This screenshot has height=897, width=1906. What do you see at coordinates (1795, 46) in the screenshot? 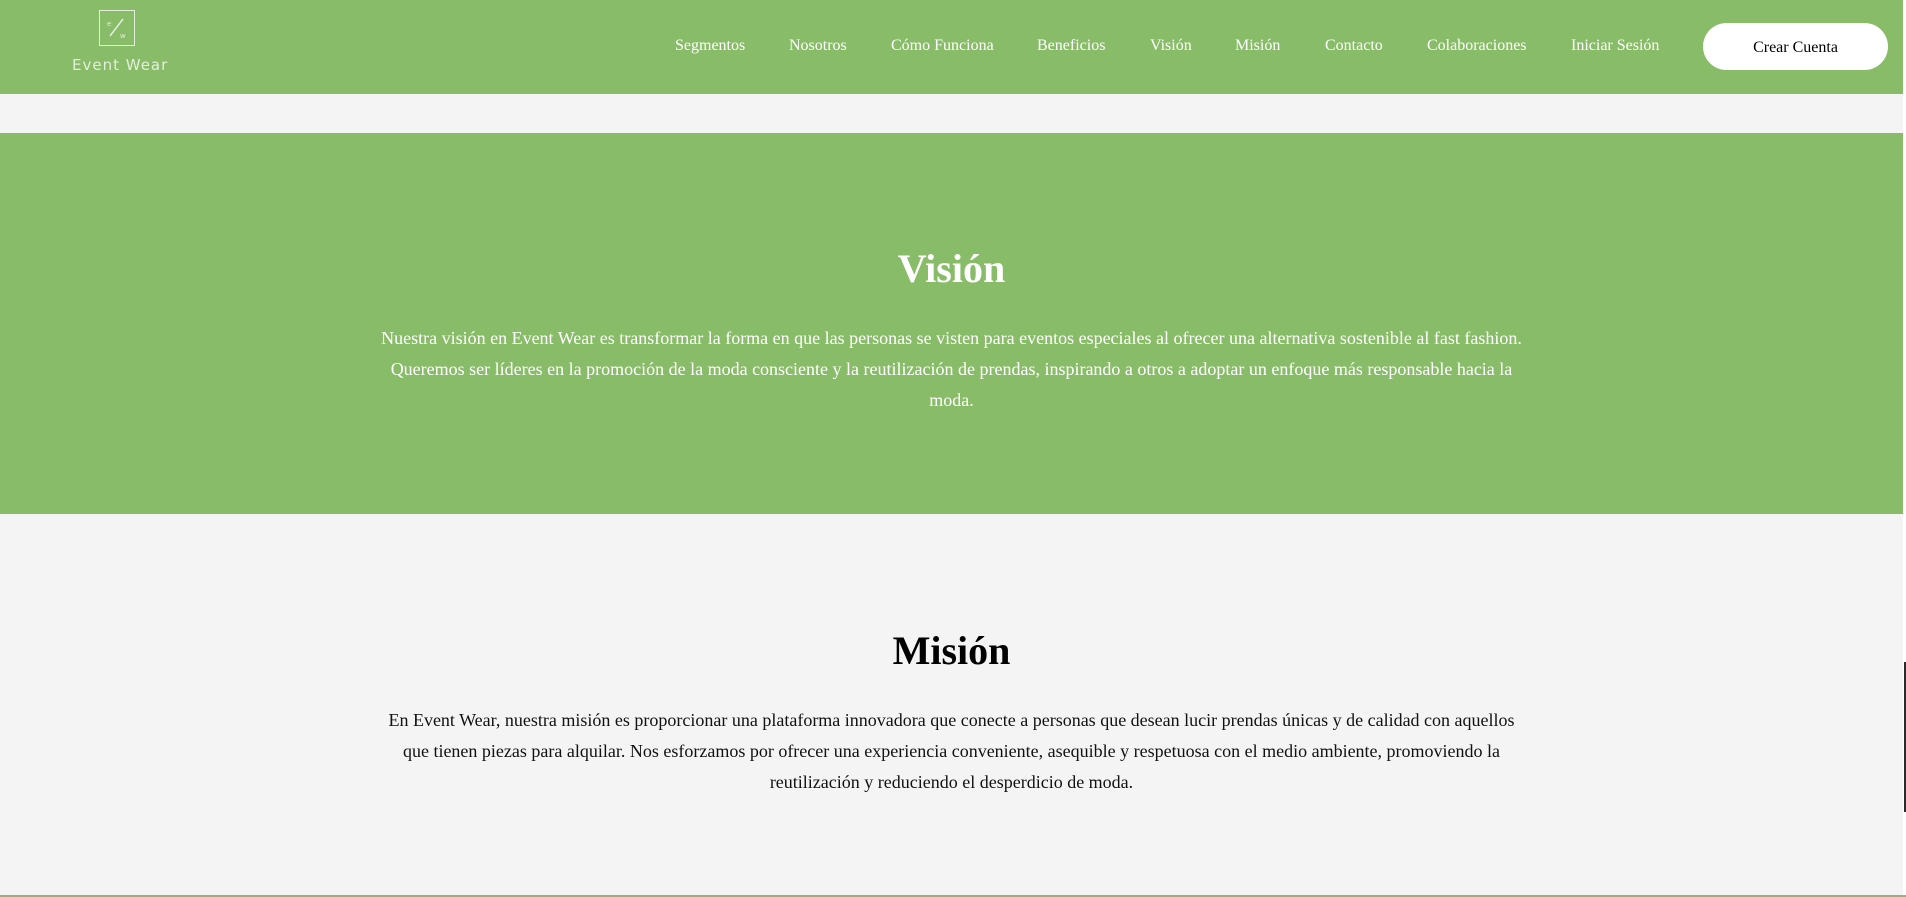
I see `create-account-button: Crear Cuenta` at bounding box center [1795, 46].